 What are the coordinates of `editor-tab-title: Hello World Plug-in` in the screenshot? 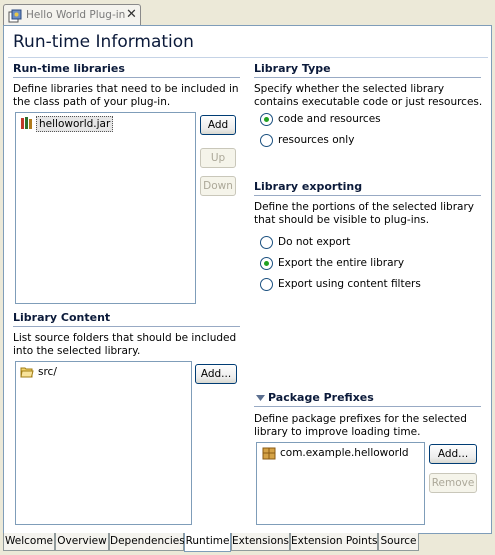 It's located at (76, 15).